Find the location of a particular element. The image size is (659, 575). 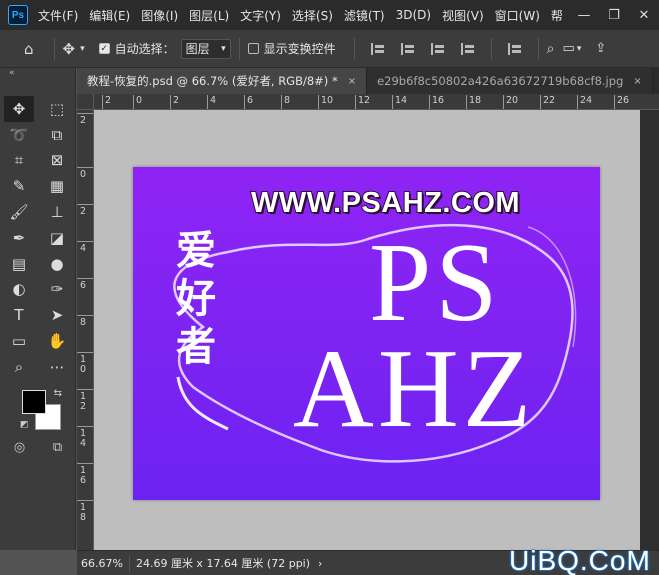

marquee-tool-icon: ⬚ is located at coordinates (57, 109).